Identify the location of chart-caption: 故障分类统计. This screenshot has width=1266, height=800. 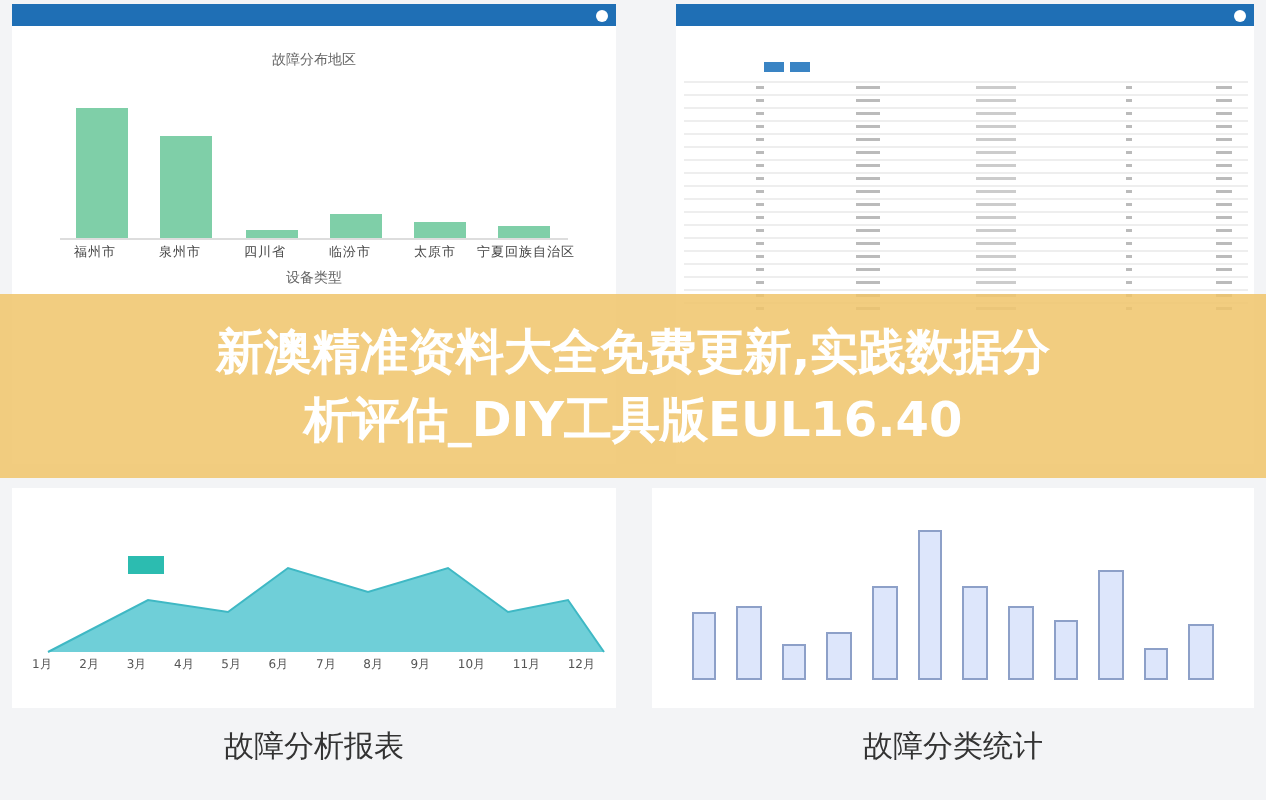
(952, 747).